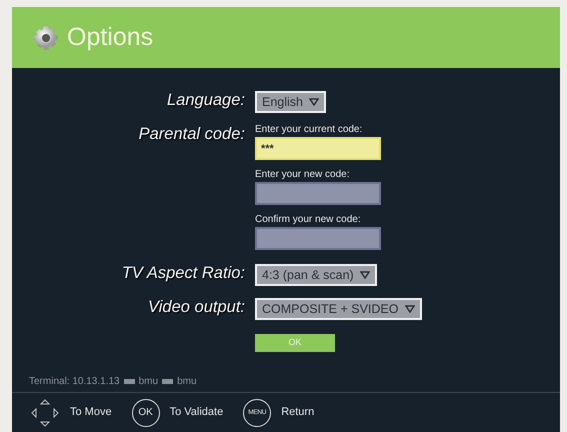 The height and width of the screenshot is (432, 567). I want to click on field-label: TV Aspect Ratio:, so click(182, 273).